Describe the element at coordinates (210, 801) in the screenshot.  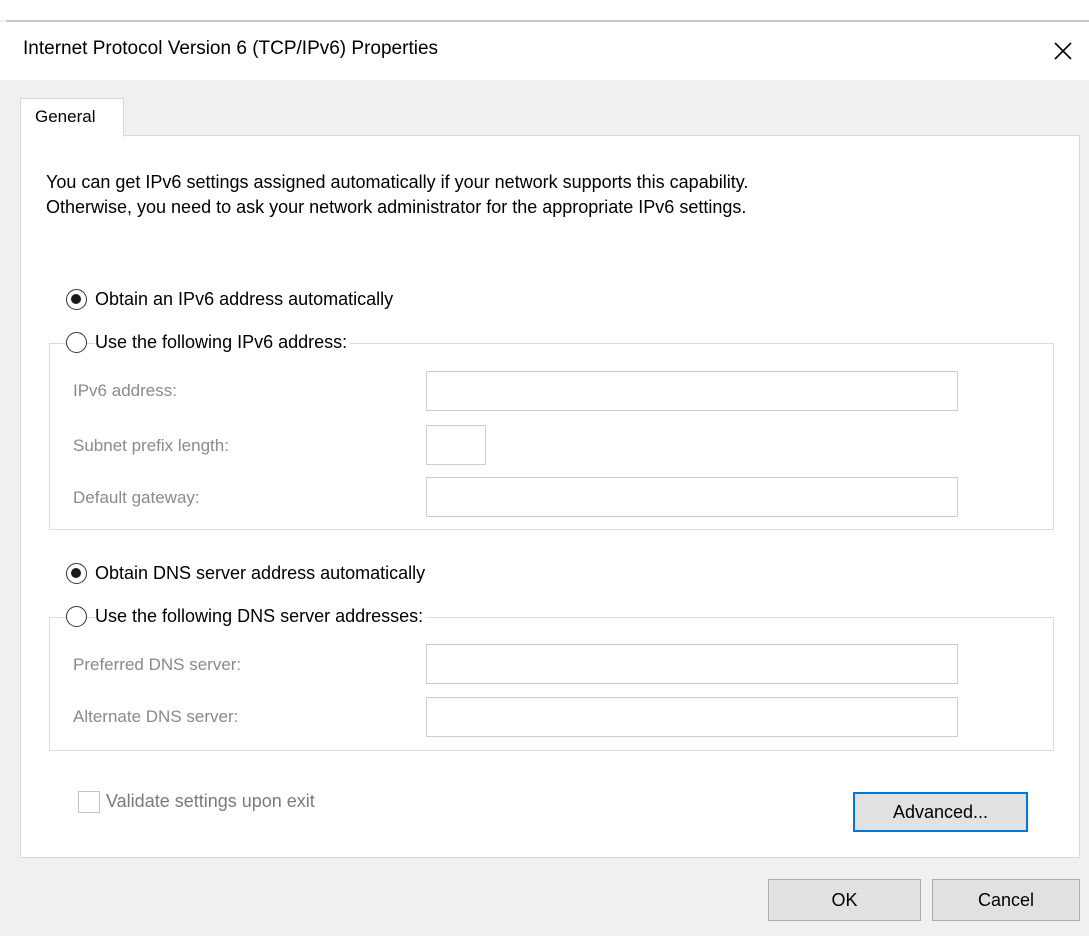
I see `validate-settings-label: Validate settings upon exit` at that location.